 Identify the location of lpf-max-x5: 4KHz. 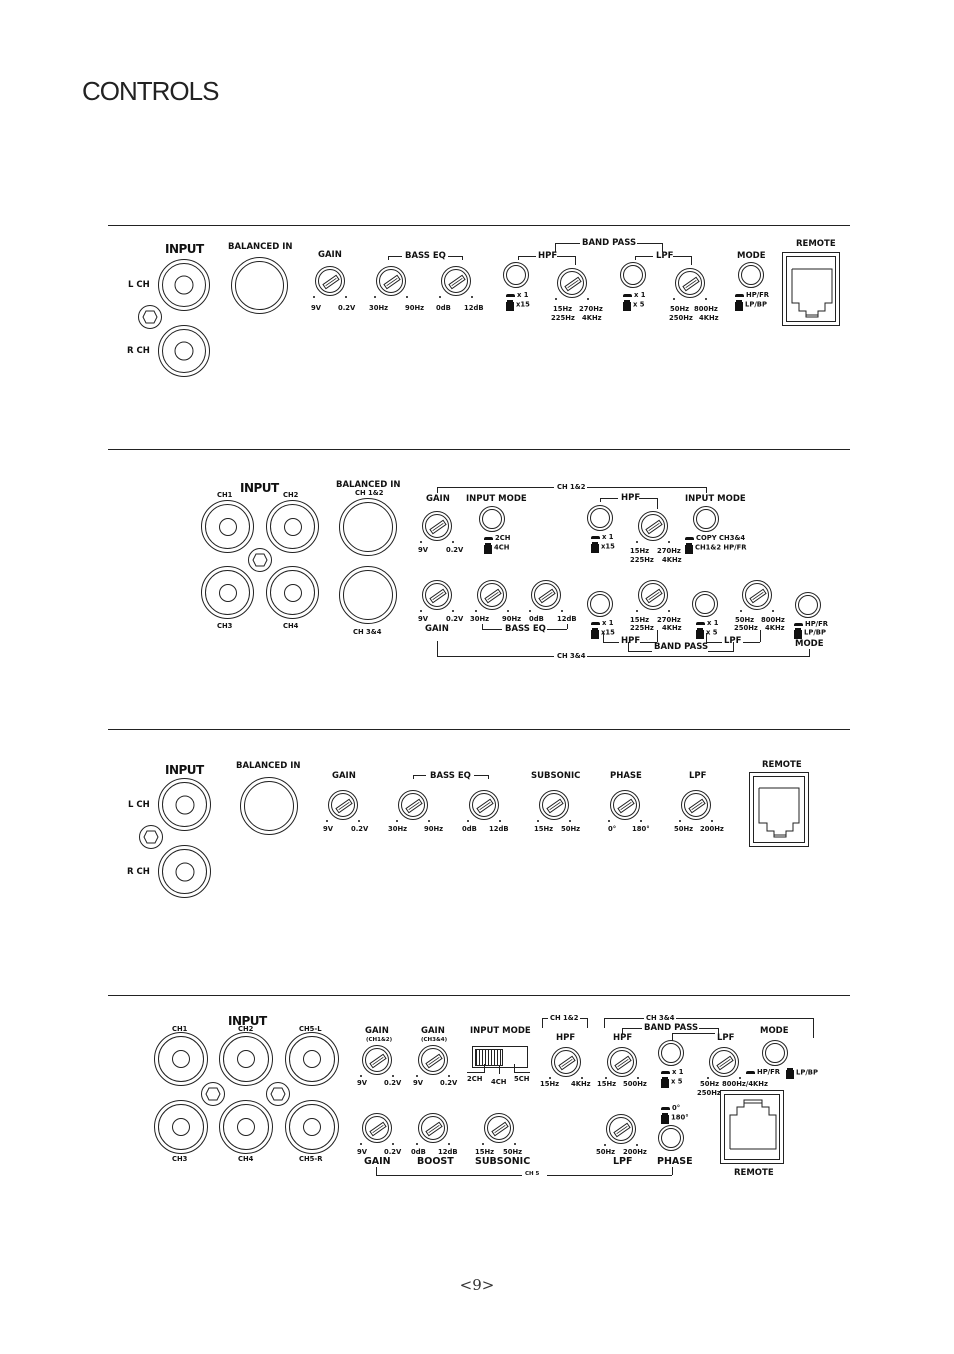
(709, 318).